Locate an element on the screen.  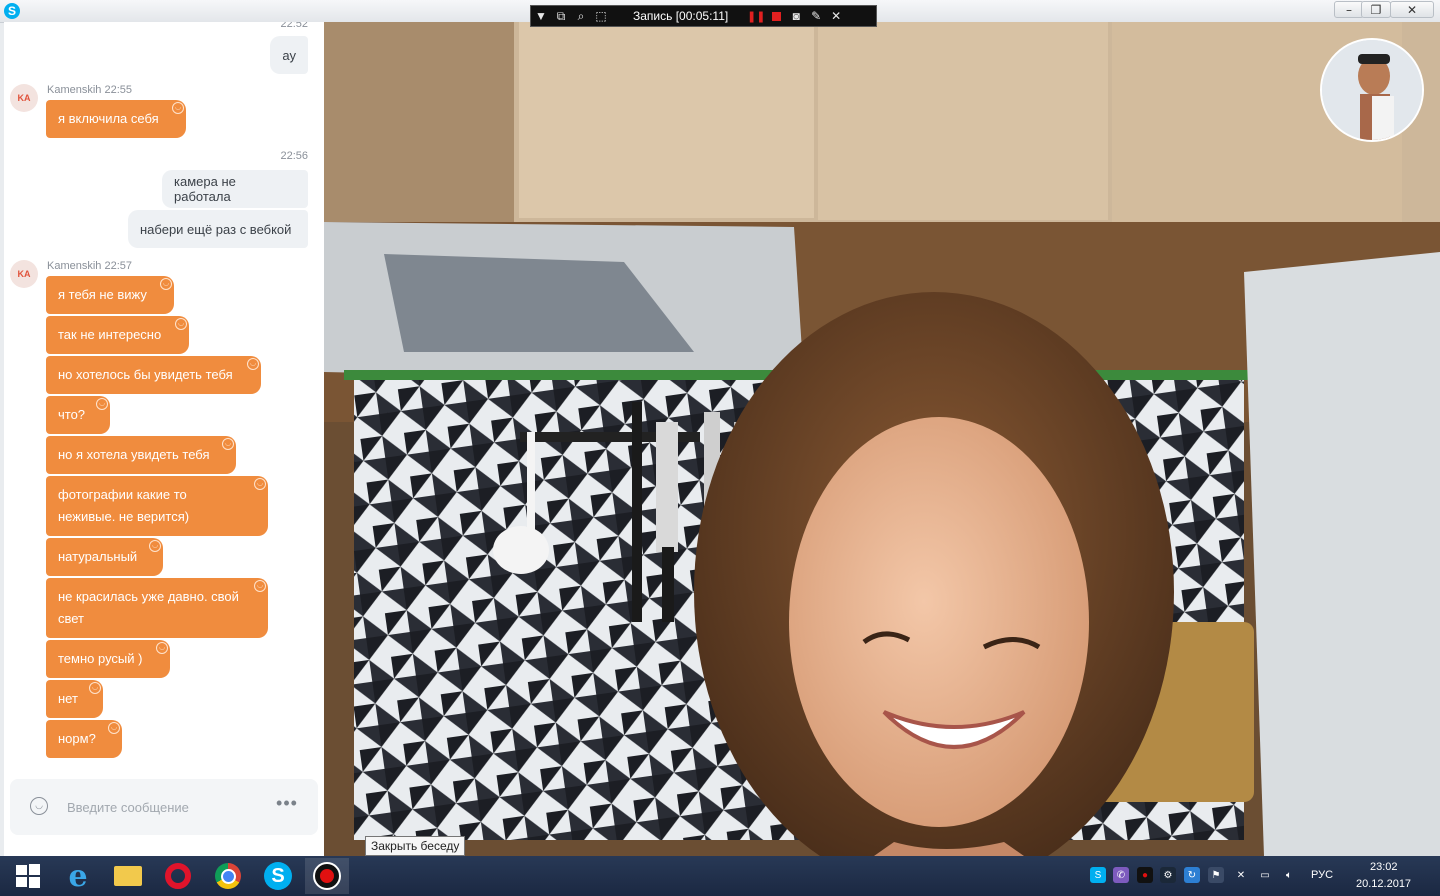
internet-explorer-icon: e is located at coordinates (78, 876).